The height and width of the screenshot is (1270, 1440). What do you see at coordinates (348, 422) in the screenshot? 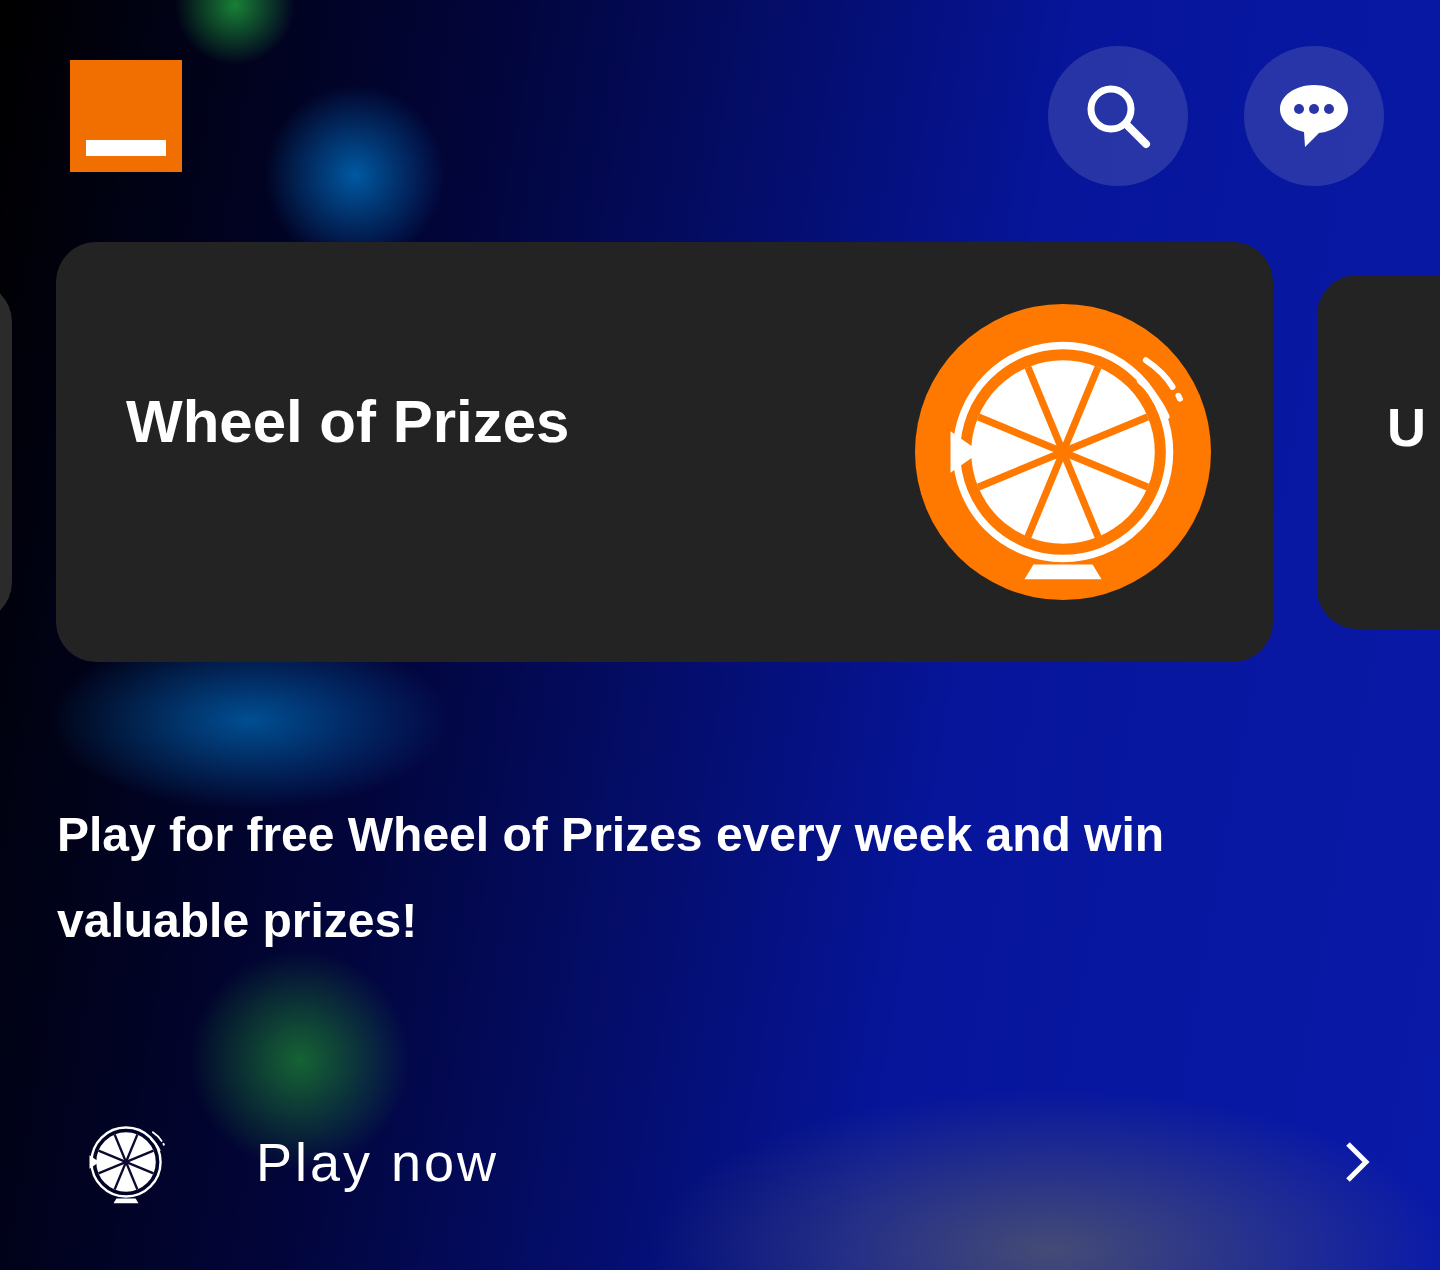
I see `card-title: Wheel of Prizes` at bounding box center [348, 422].